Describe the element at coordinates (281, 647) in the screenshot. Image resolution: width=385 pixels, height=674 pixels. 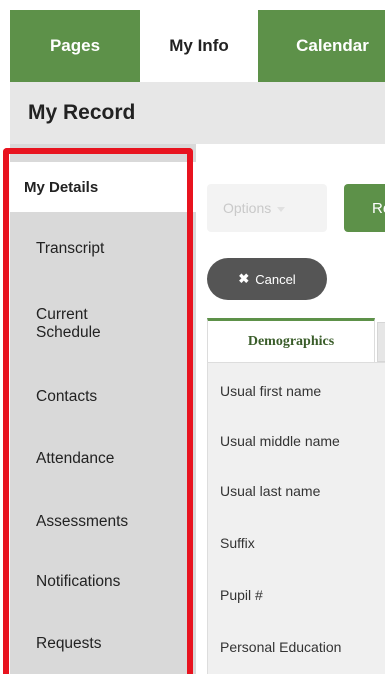
I see `field-label-personal-education: Personal Education` at that location.